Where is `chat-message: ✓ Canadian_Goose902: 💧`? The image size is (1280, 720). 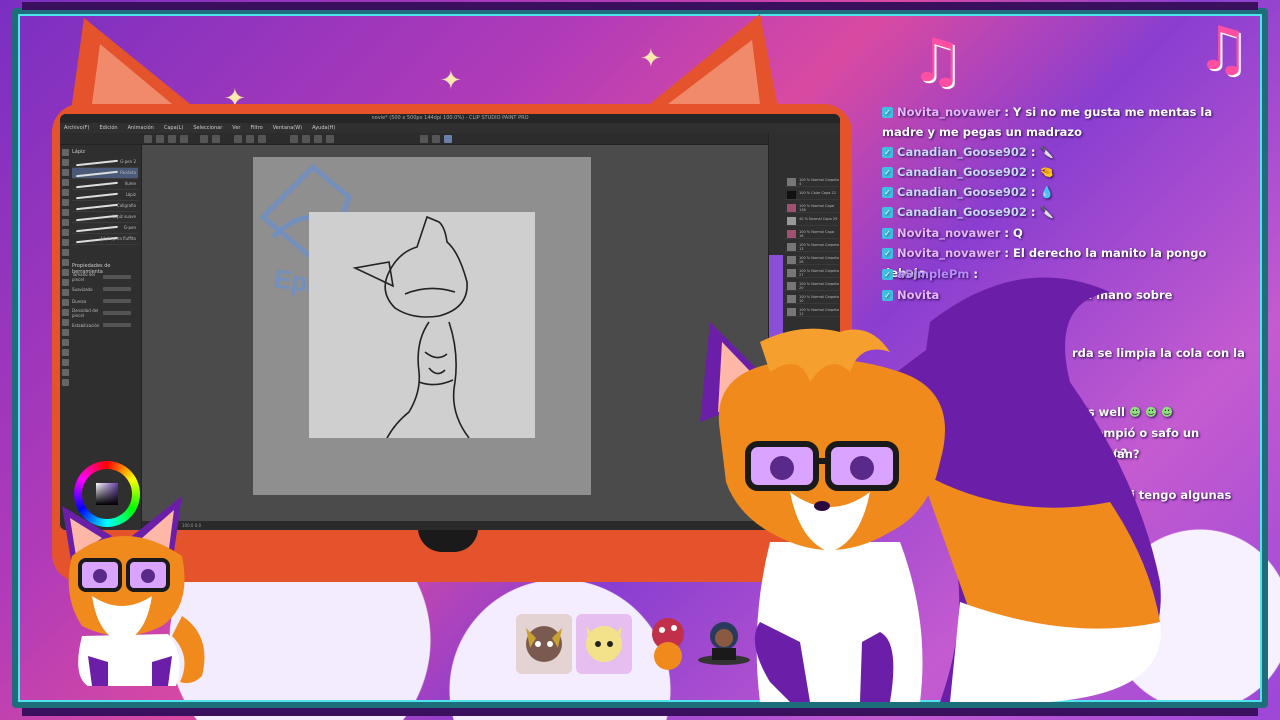
chat-message: ✓ Canadian_Goose902: 💧 is located at coordinates (1067, 192).